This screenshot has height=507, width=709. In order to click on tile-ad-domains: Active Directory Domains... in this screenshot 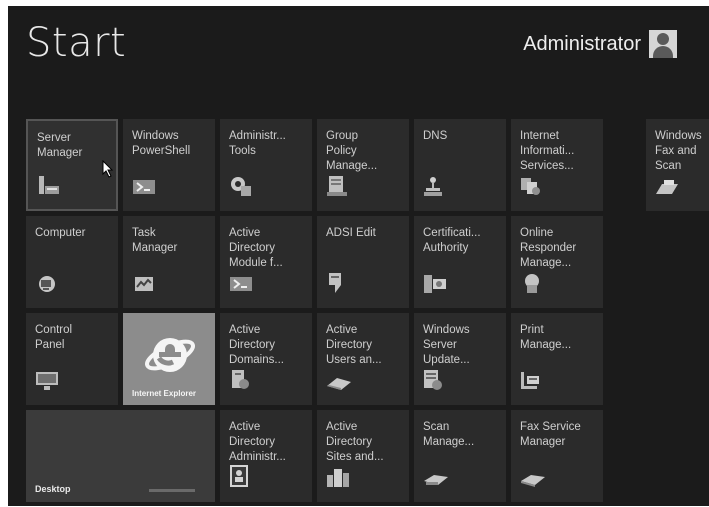, I will do `click(266, 359)`.